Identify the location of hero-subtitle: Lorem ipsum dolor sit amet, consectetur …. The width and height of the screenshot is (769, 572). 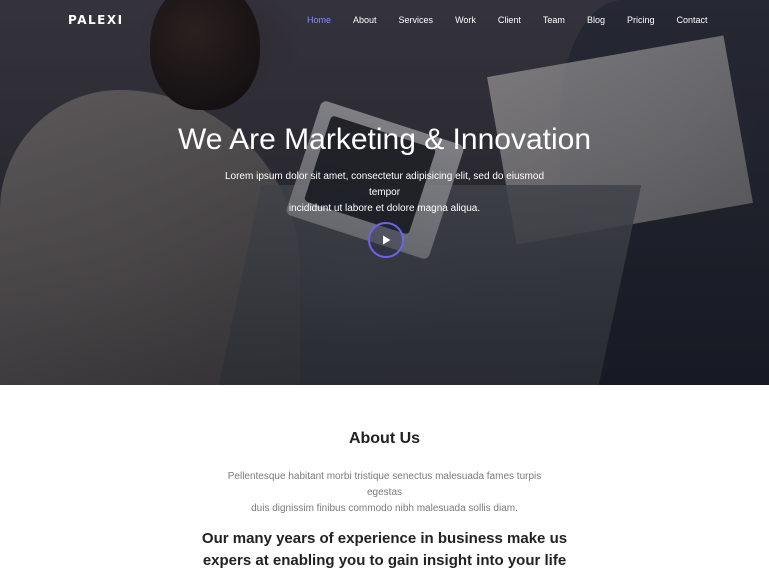
(384, 193).